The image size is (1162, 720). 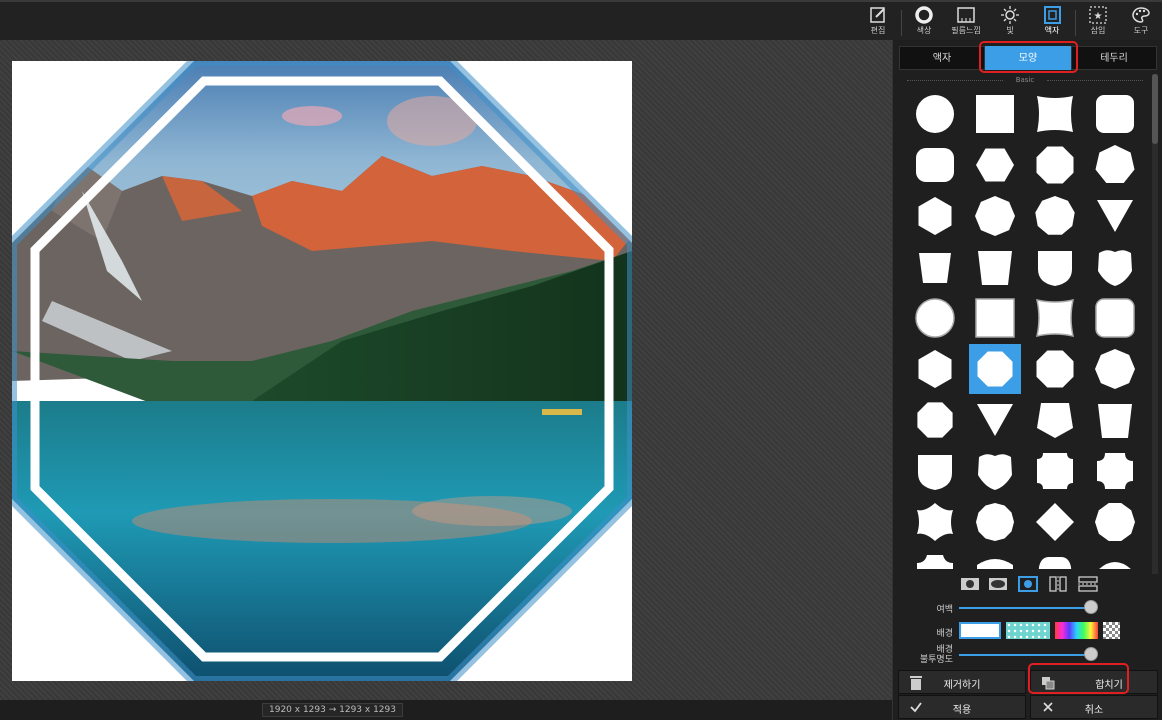 I want to click on tool-frame: 액자, so click(x=1052, y=23).